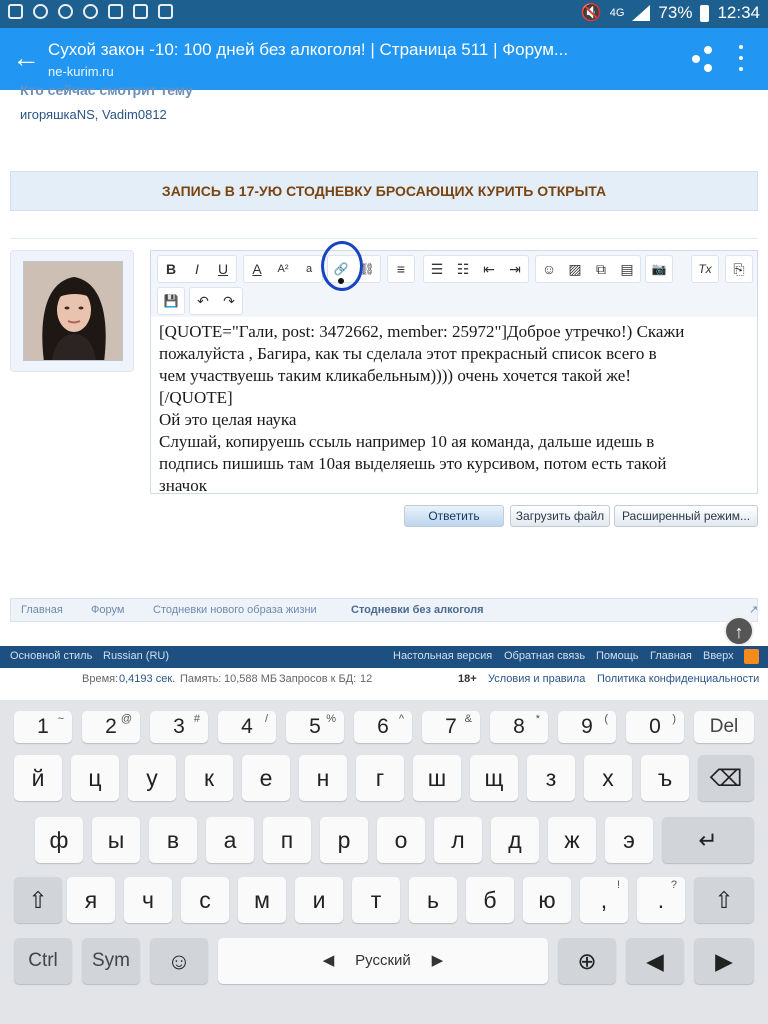  I want to click on key-letter: х, so click(608, 778).